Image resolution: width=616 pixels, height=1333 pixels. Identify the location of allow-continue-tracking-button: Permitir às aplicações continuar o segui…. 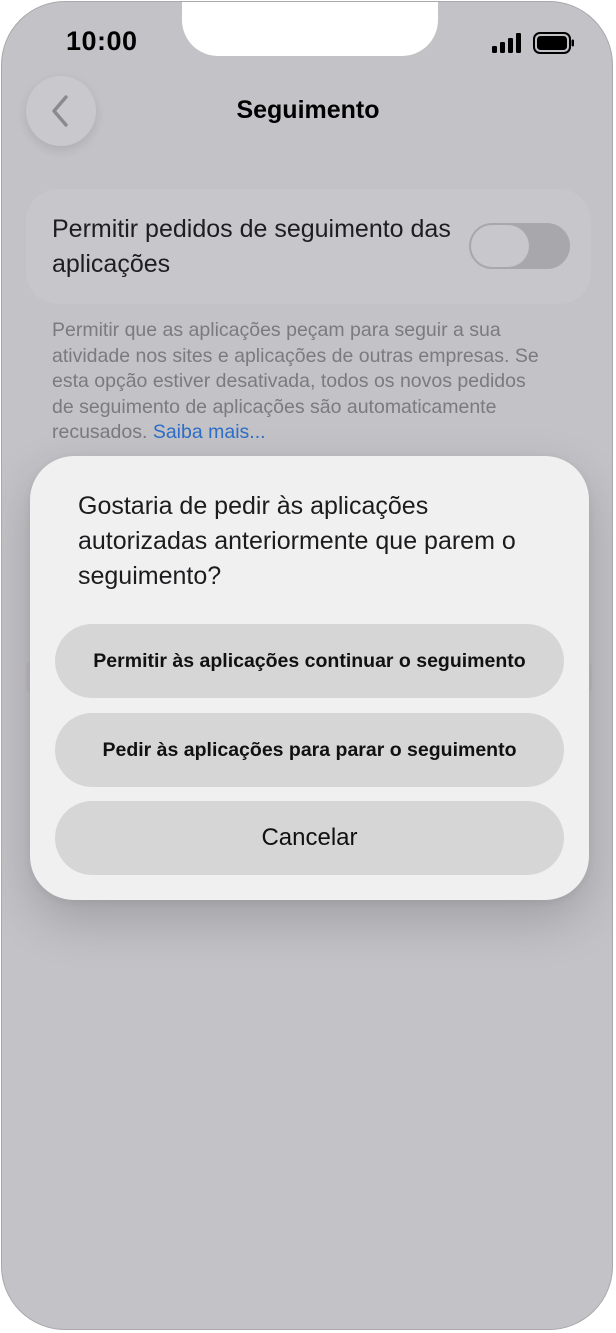
(309, 661).